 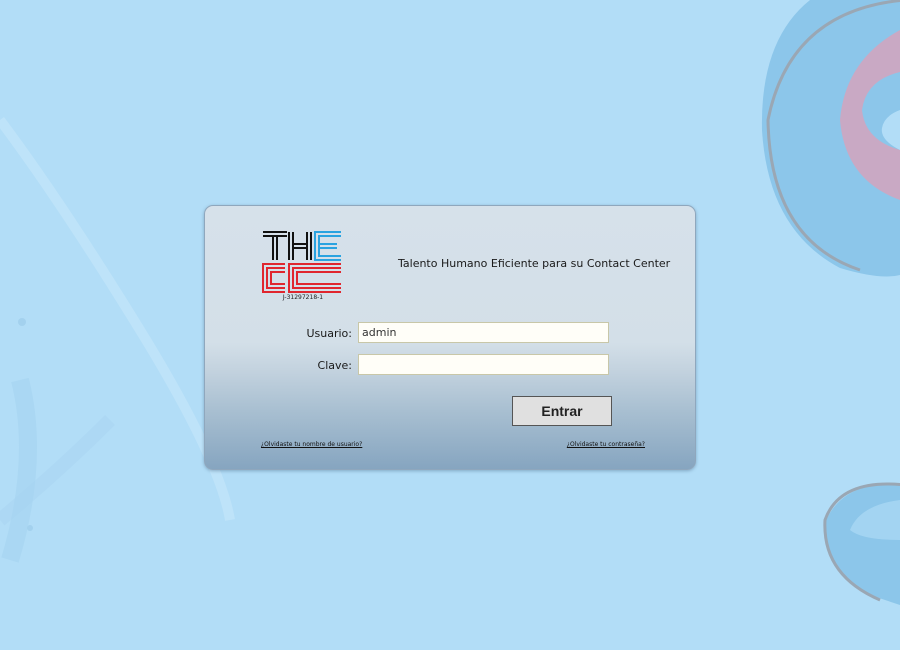 What do you see at coordinates (329, 333) in the screenshot?
I see `username-label: Usuario:` at bounding box center [329, 333].